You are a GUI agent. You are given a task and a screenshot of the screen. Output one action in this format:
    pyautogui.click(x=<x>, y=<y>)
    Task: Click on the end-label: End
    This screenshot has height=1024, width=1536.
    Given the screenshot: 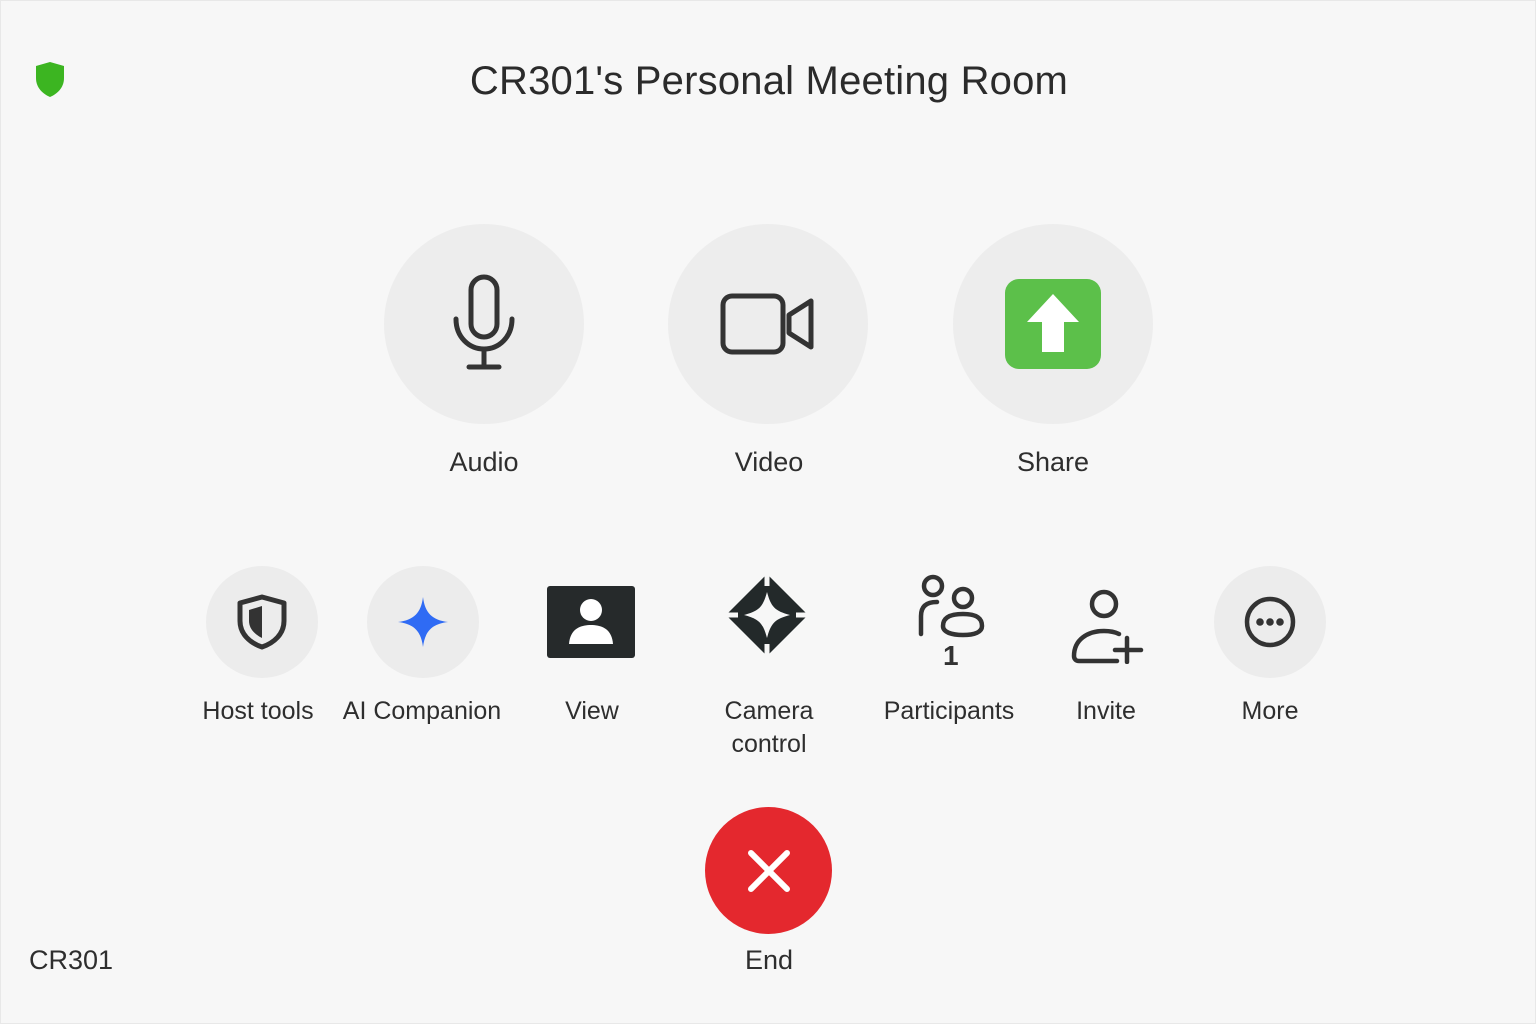 What is the action you would take?
    pyautogui.click(x=769, y=960)
    